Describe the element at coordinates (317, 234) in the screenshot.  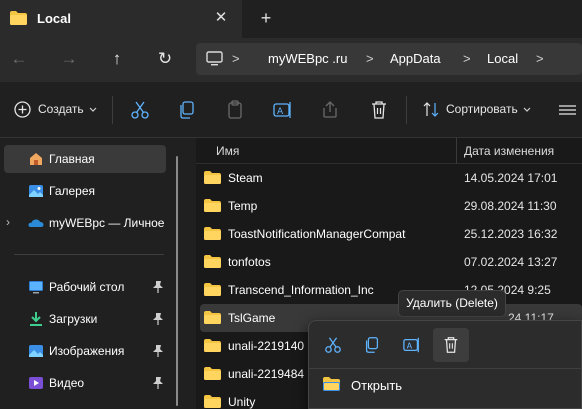
I see `file-name: ToastNotificationManagerCompat` at that location.